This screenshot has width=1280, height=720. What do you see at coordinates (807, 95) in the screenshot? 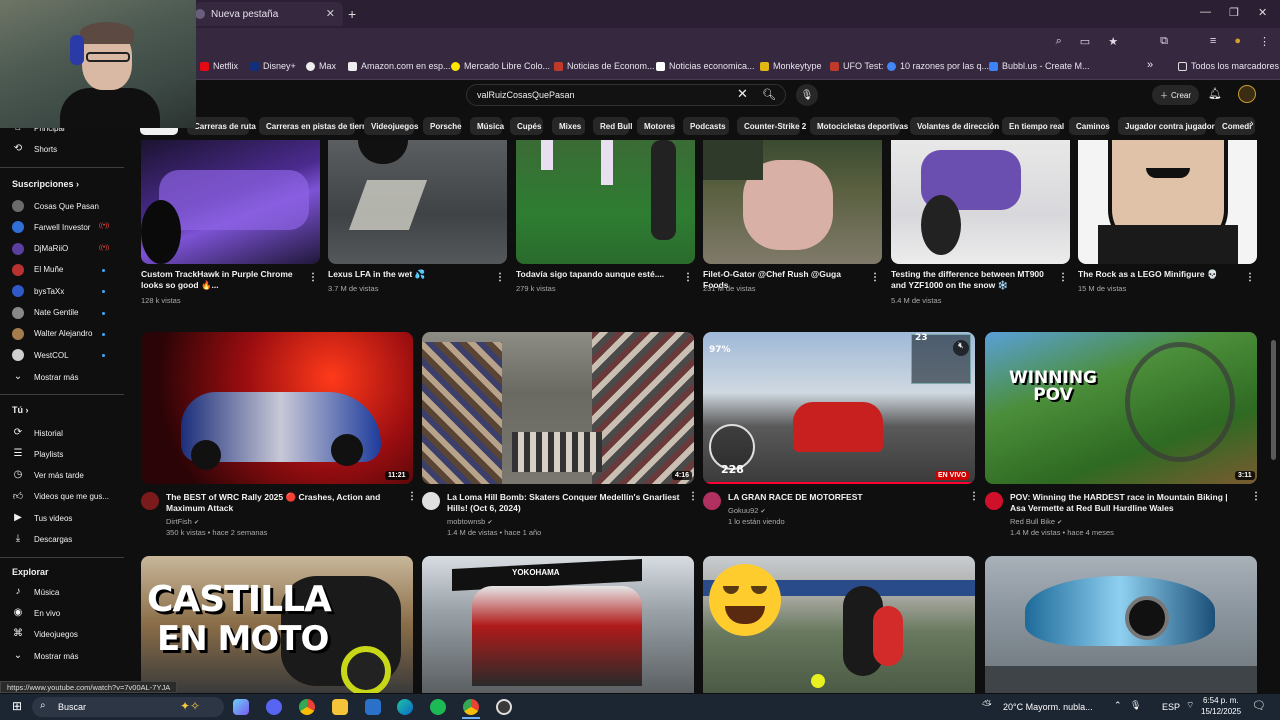
I see `mic-icon: 🎙︎` at bounding box center [807, 95].